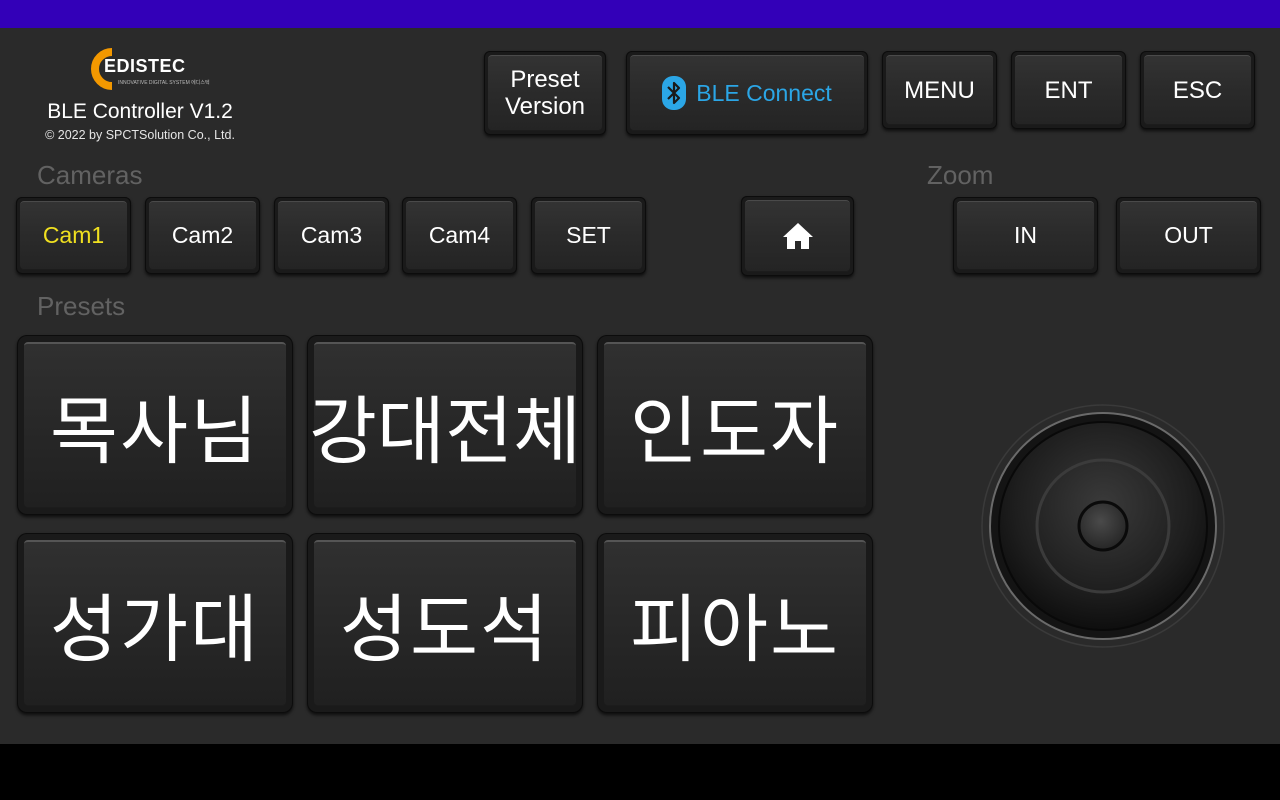 The image size is (1280, 800). I want to click on zoom-in-button: IN, so click(1025, 235).